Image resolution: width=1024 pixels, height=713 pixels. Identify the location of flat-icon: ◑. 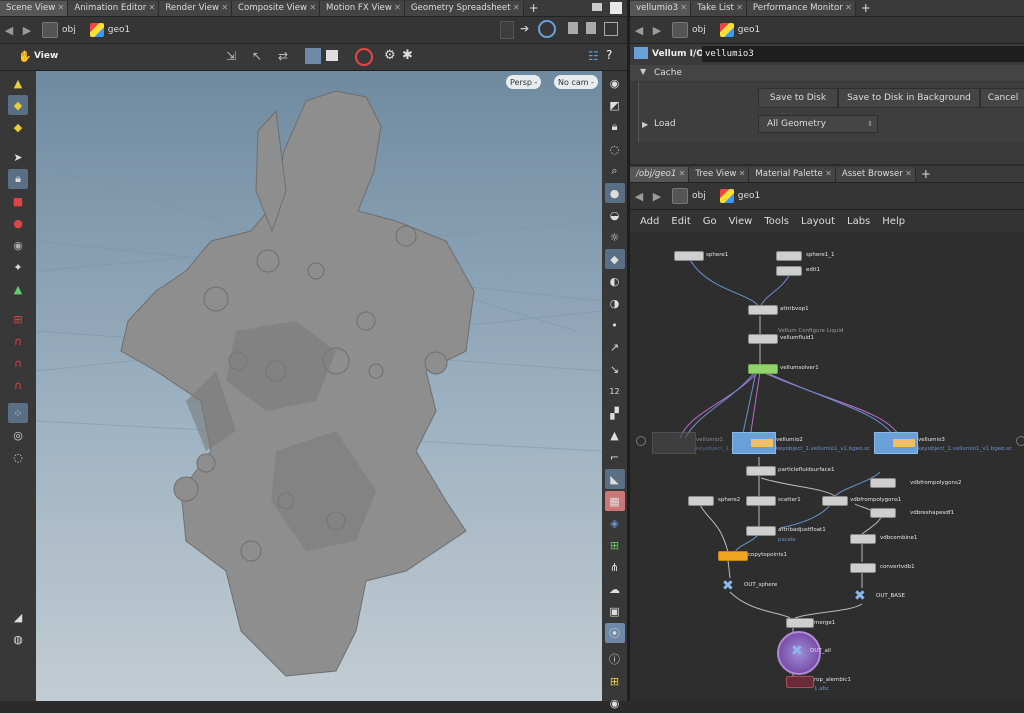
(615, 303).